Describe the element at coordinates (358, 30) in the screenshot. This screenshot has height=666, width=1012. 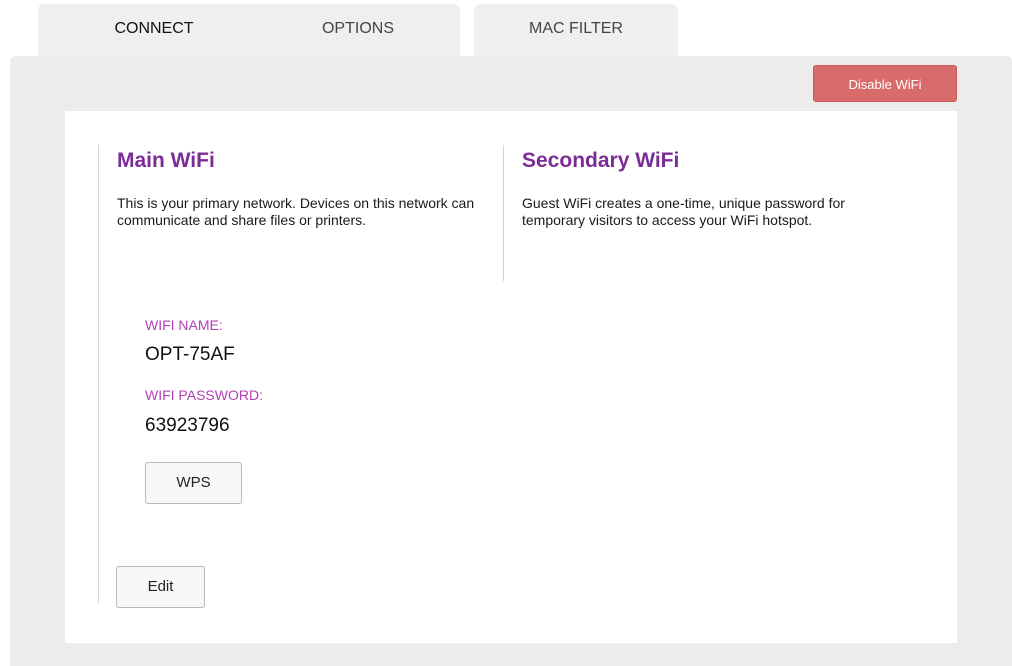
I see `tab-options: OPTIONS` at that location.